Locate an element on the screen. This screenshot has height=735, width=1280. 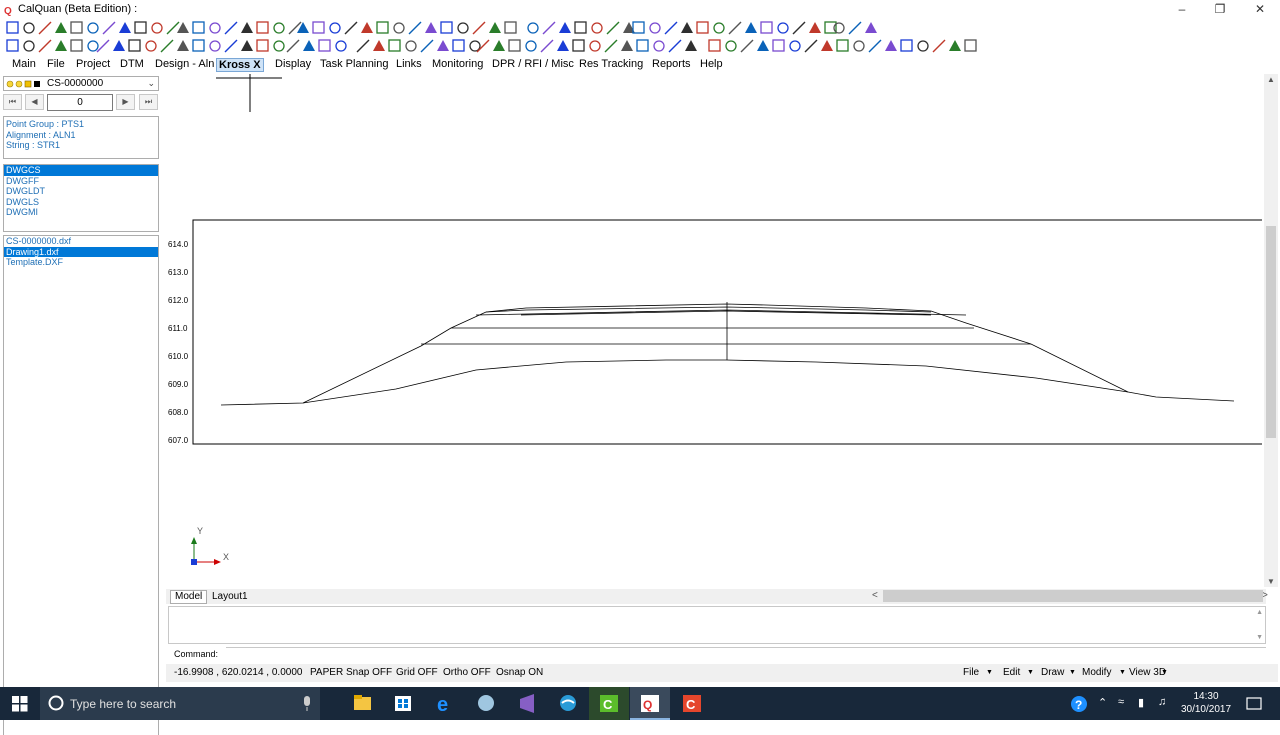
tab-model: Model is located at coordinates (189, 597).